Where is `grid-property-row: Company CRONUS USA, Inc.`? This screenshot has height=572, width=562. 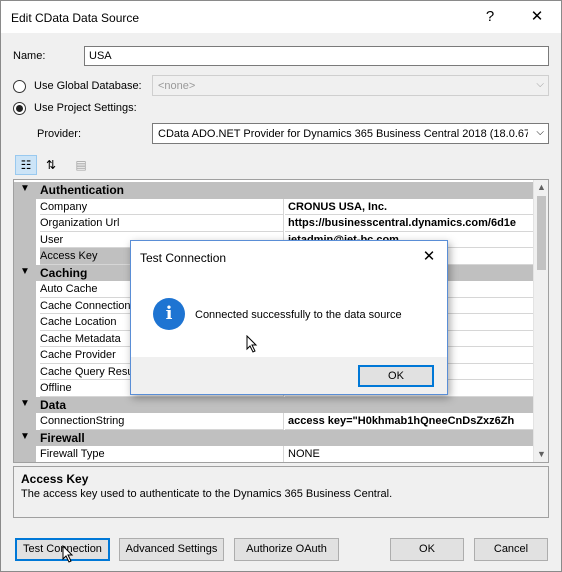
grid-property-row: Company CRONUS USA, Inc. is located at coordinates (274, 206).